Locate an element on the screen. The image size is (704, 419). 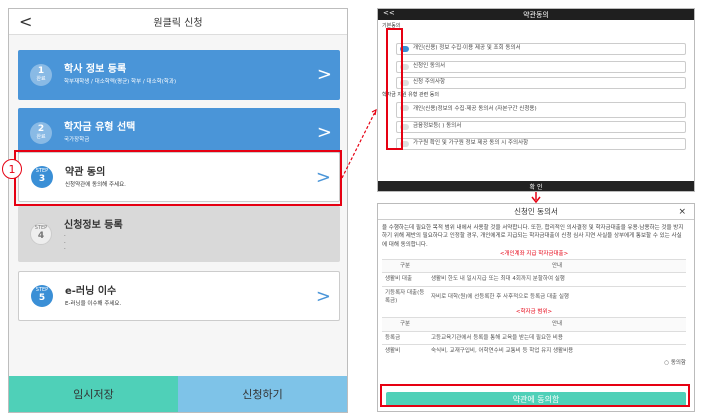
connector-arrows is located at coordinates (441, 156).